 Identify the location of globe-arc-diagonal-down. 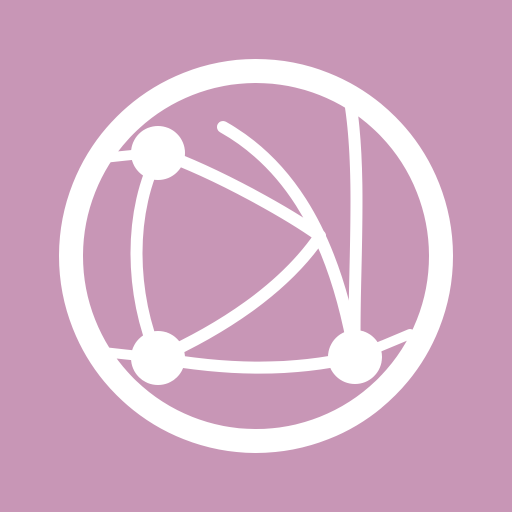
(289, 242).